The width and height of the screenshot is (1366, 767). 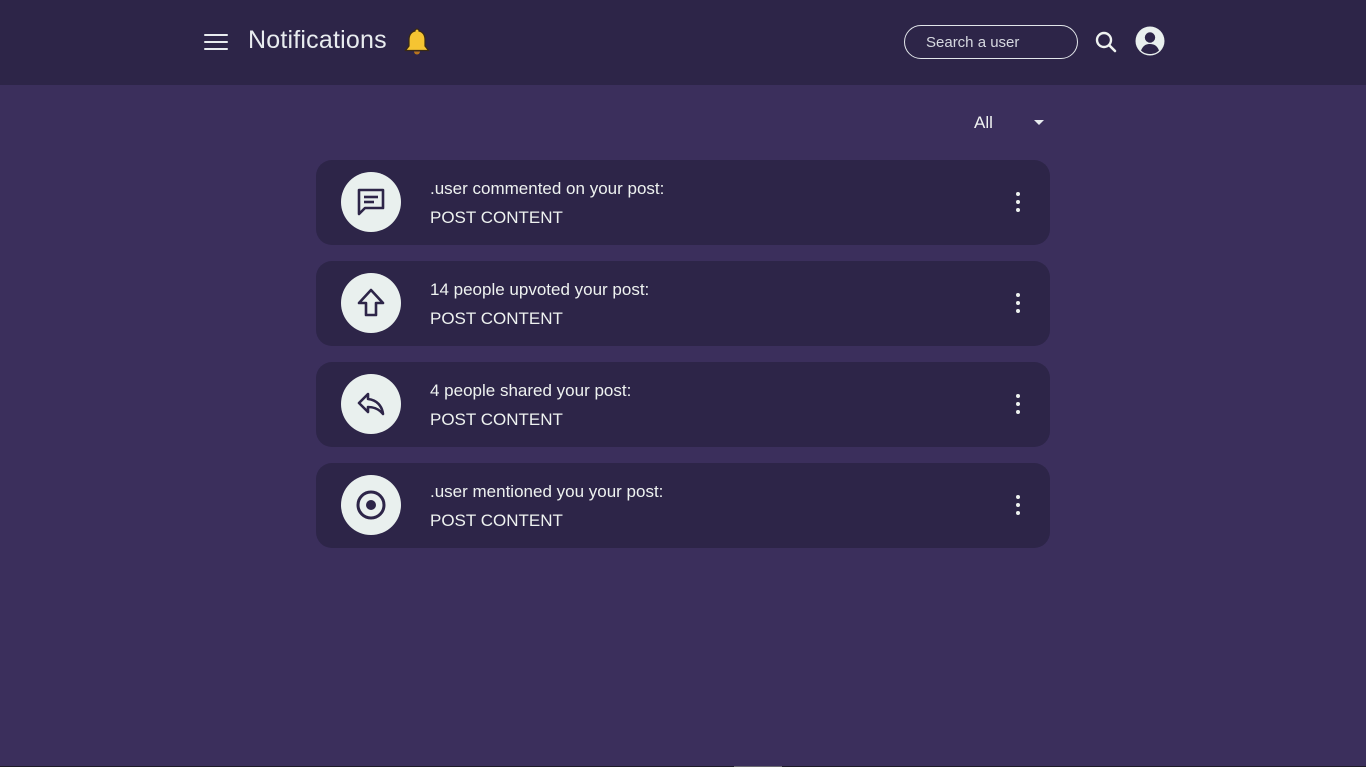 I want to click on search-user-input, so click(x=991, y=42).